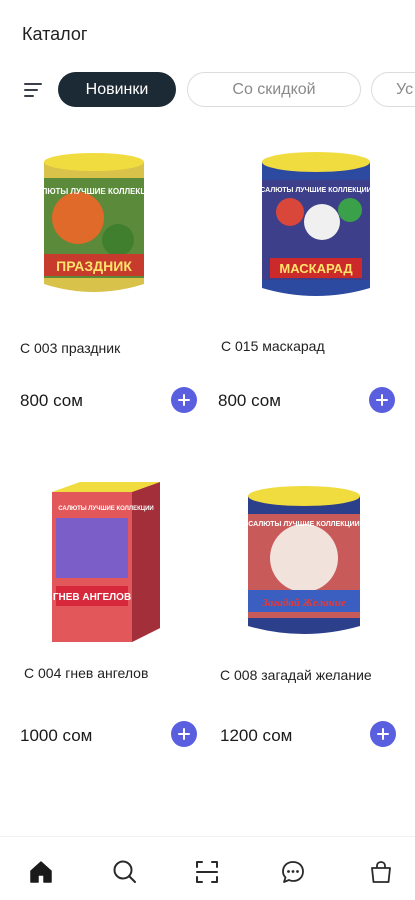 Image resolution: width=415 pixels, height=900 pixels. I want to click on product-image-label: ПРАЗДНИК, so click(94, 266).